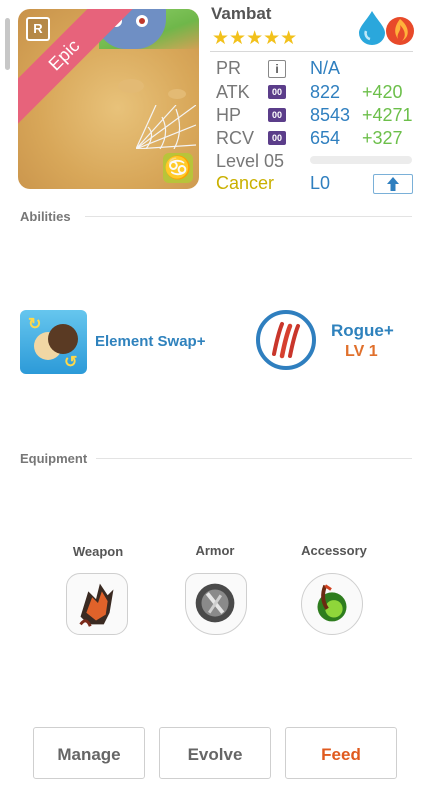 Image resolution: width=432 pixels, height=800 pixels. What do you see at coordinates (320, 183) in the screenshot?
I see `limit-level: L0` at bounding box center [320, 183].